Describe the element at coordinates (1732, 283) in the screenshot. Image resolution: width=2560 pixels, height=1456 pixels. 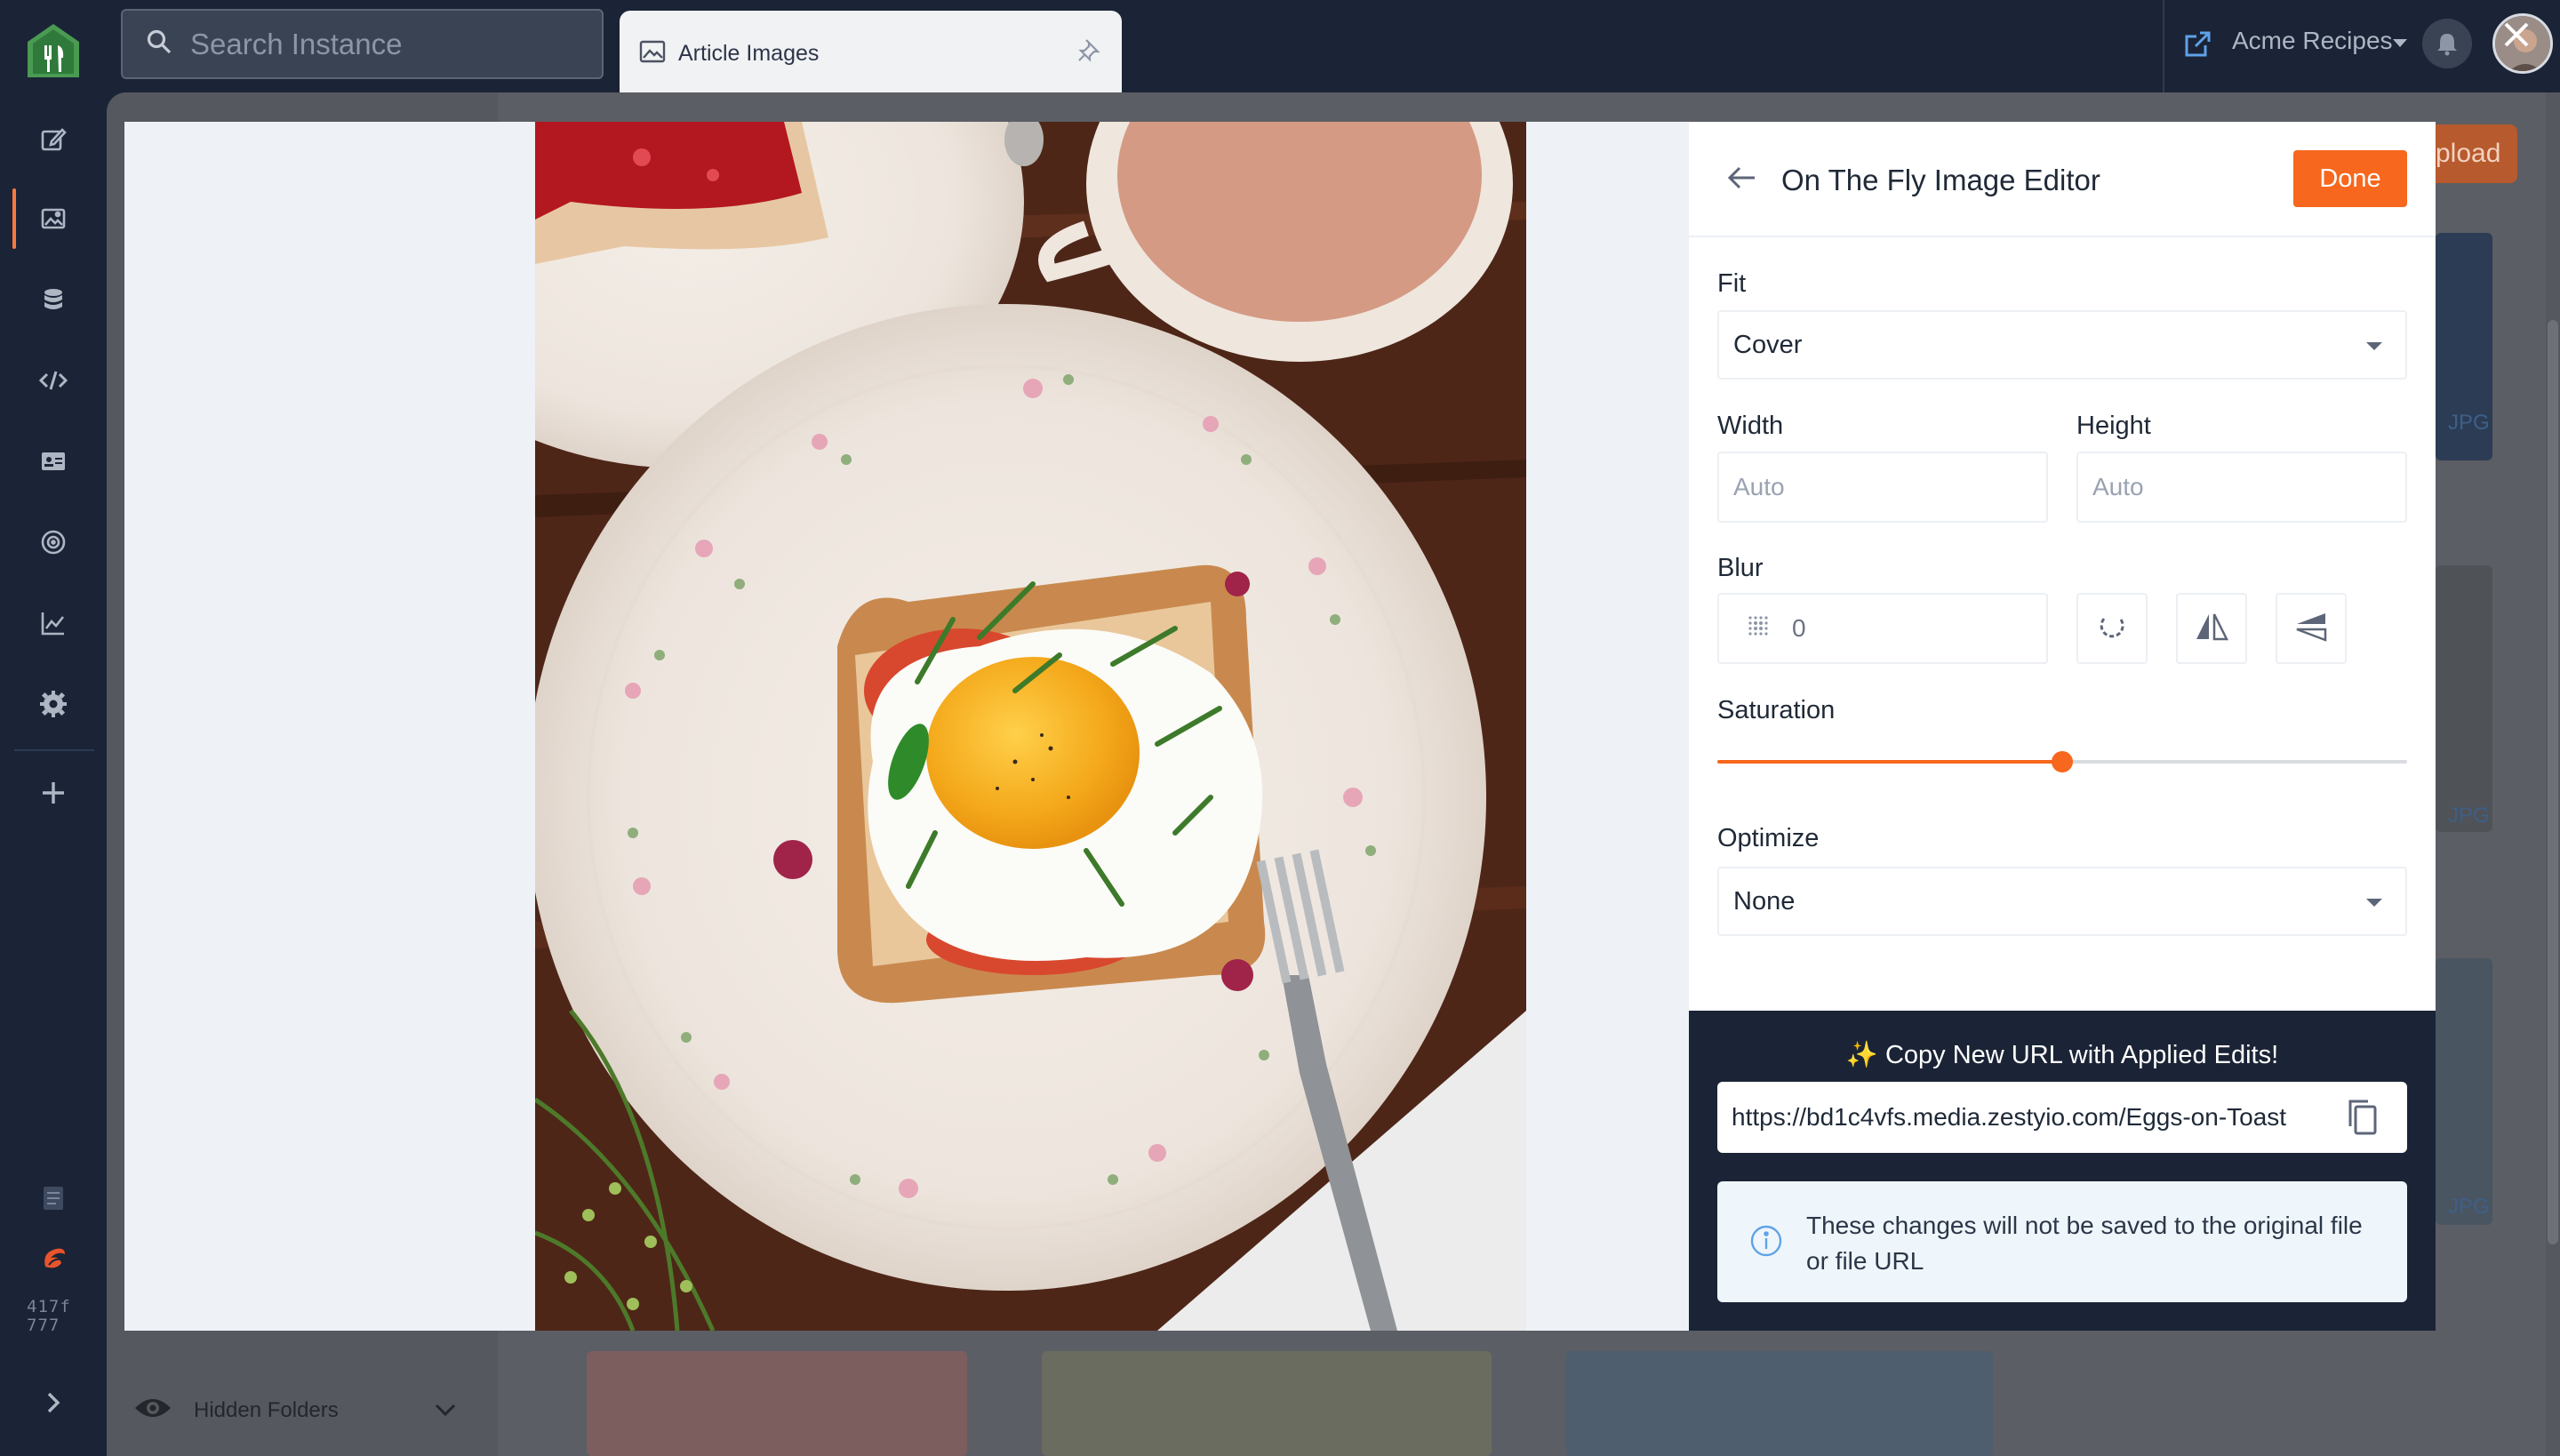
I see `fit-label: Fit` at that location.